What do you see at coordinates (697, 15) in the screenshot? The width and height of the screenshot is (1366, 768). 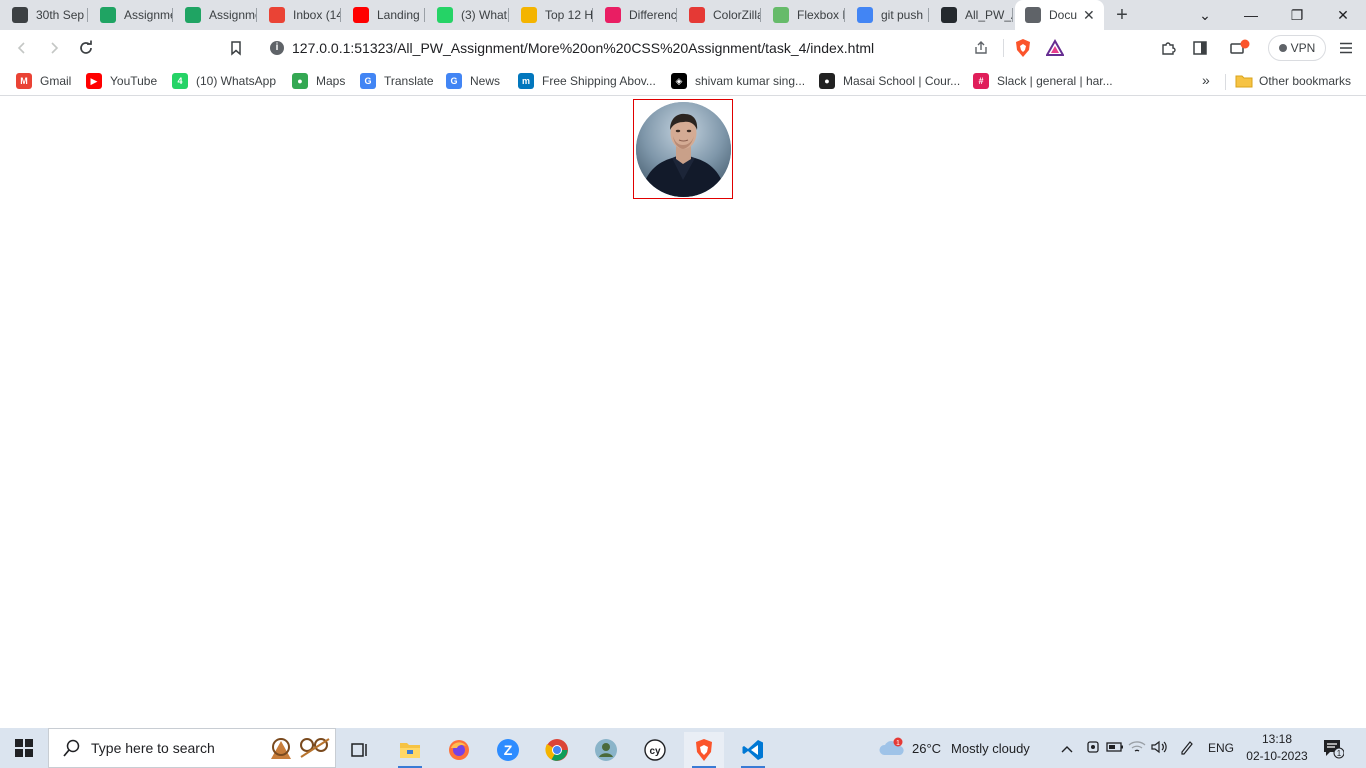 I see `colorzilla-icon` at bounding box center [697, 15].